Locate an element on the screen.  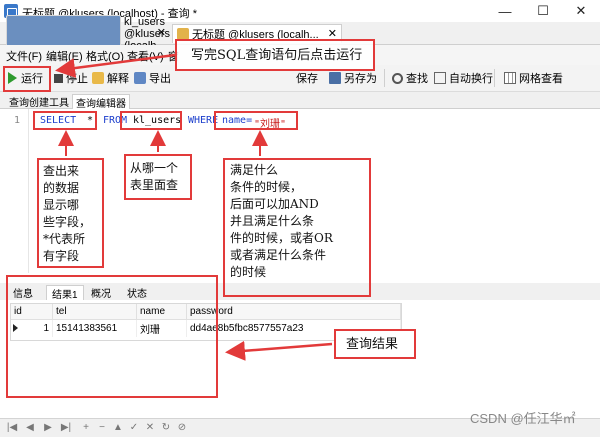
arrow-to-run is located at coordinates (115, 65).